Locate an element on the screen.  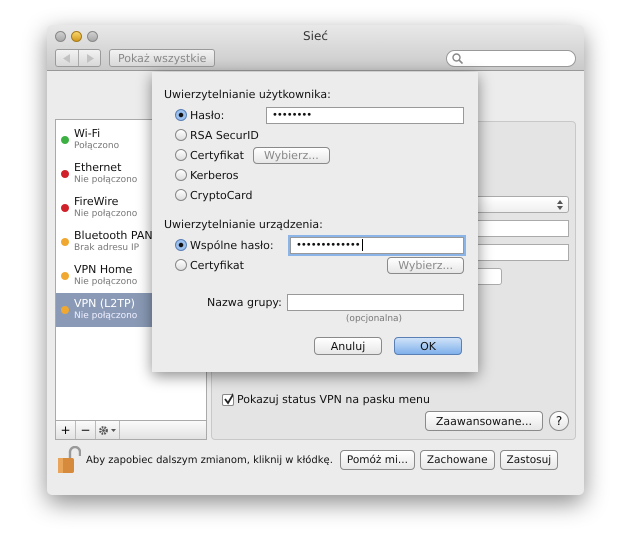
gear-icon is located at coordinates (108, 430).